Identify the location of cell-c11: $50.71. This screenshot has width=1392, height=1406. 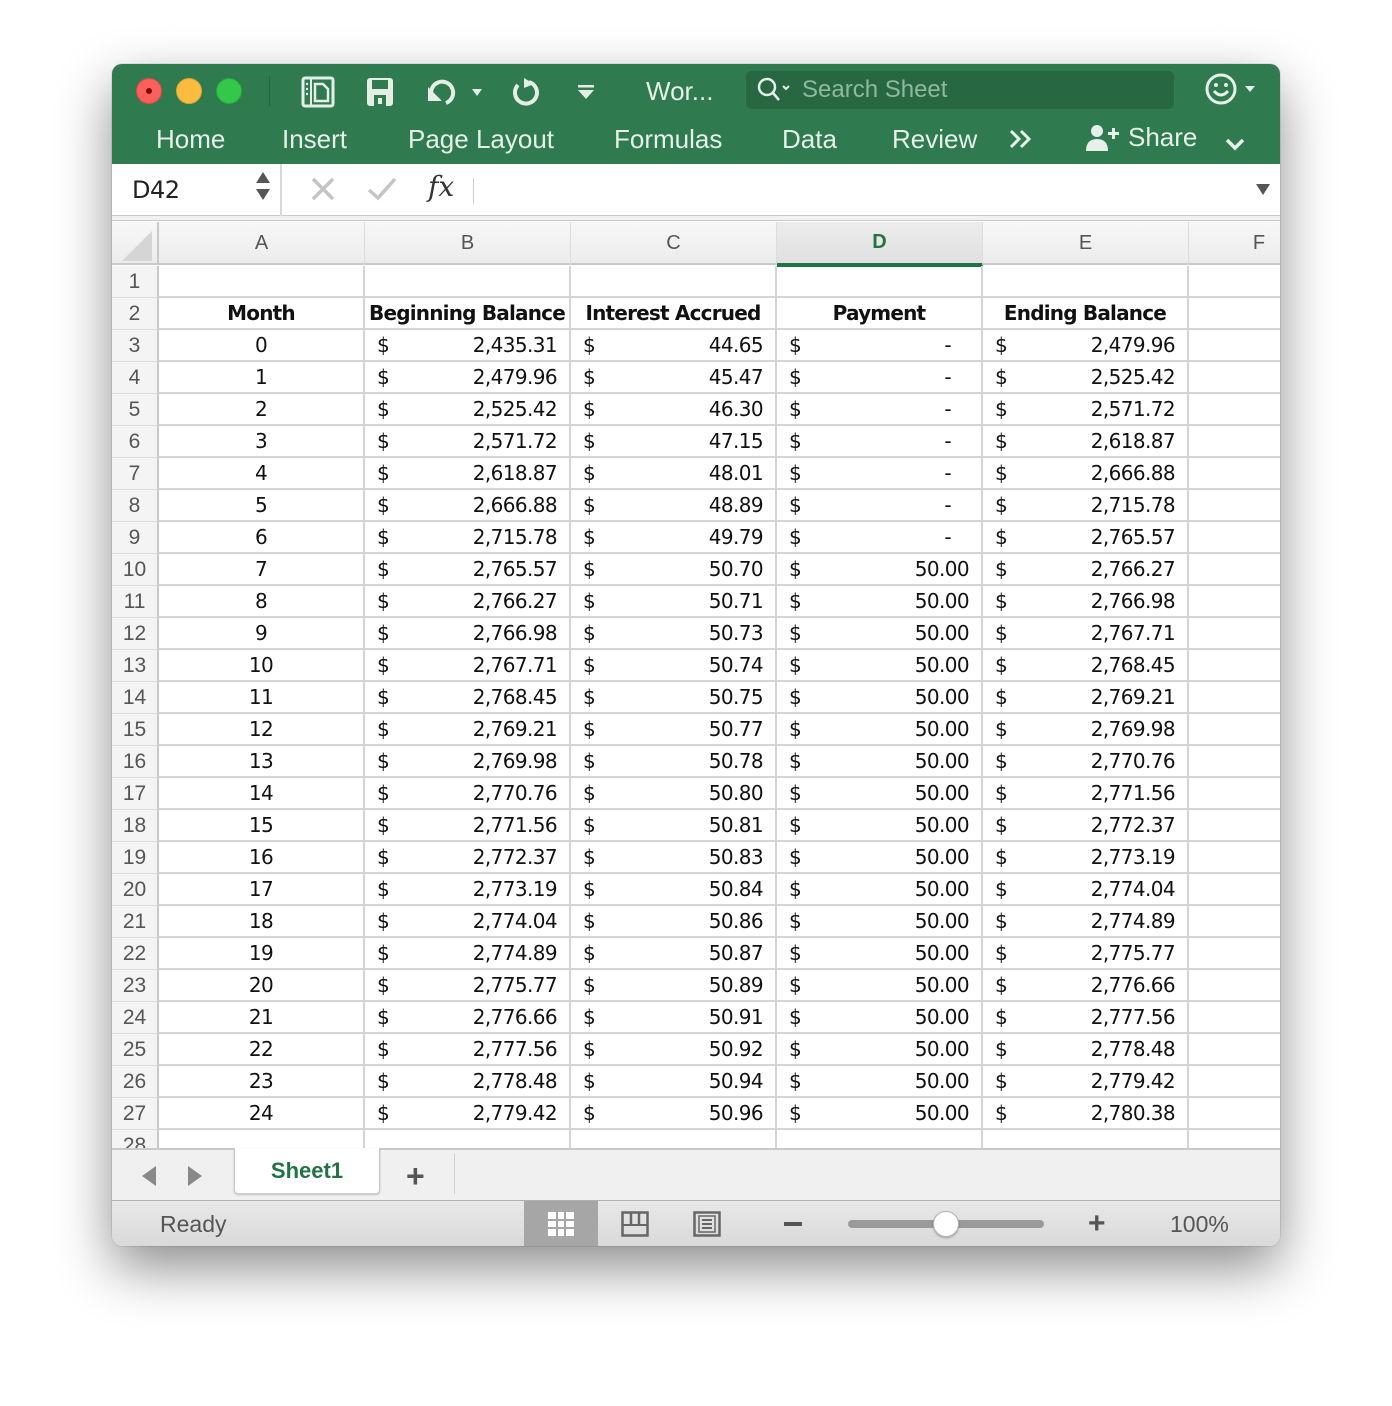
(674, 602).